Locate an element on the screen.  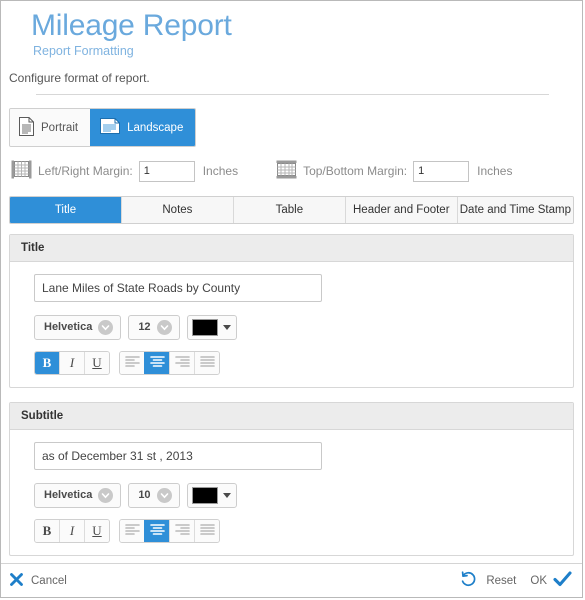
reset-label: Reset is located at coordinates (501, 580).